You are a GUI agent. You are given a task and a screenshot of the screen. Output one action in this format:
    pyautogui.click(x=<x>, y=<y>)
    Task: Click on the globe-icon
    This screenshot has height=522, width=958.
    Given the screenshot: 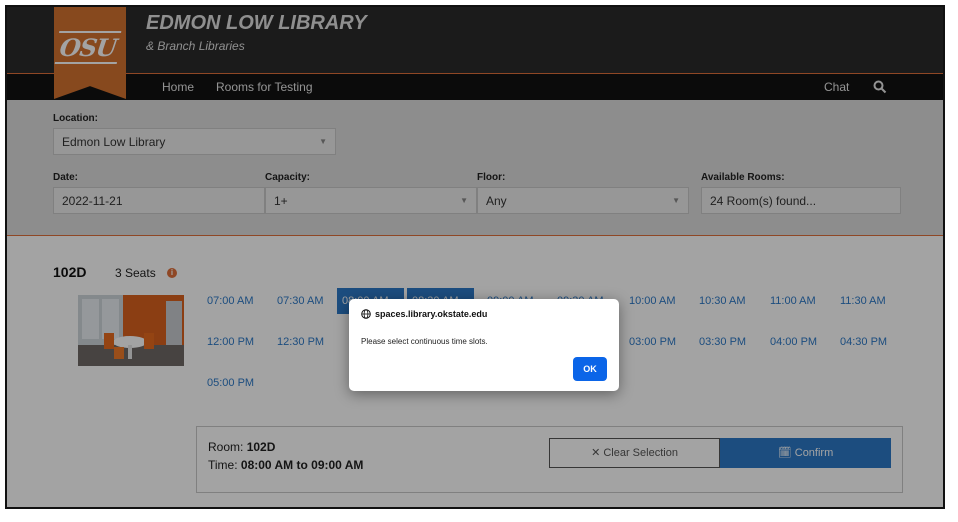 What is the action you would take?
    pyautogui.click(x=366, y=314)
    